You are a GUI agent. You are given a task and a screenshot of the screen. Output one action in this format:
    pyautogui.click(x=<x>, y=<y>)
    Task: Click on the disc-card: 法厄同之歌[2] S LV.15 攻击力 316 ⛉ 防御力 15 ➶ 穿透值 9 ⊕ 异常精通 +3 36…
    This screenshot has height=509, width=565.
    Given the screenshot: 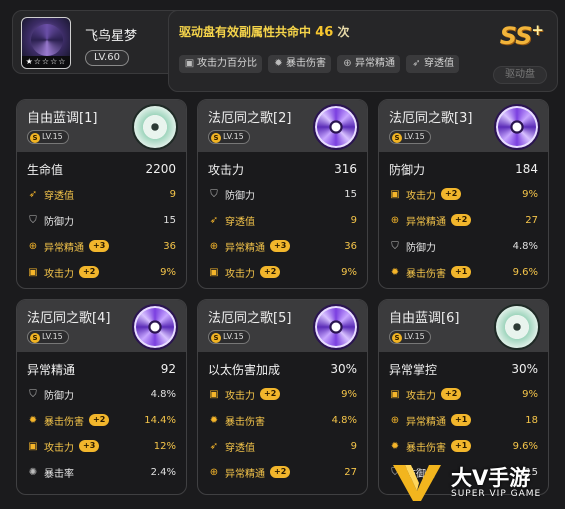 What is the action you would take?
    pyautogui.click(x=282, y=194)
    